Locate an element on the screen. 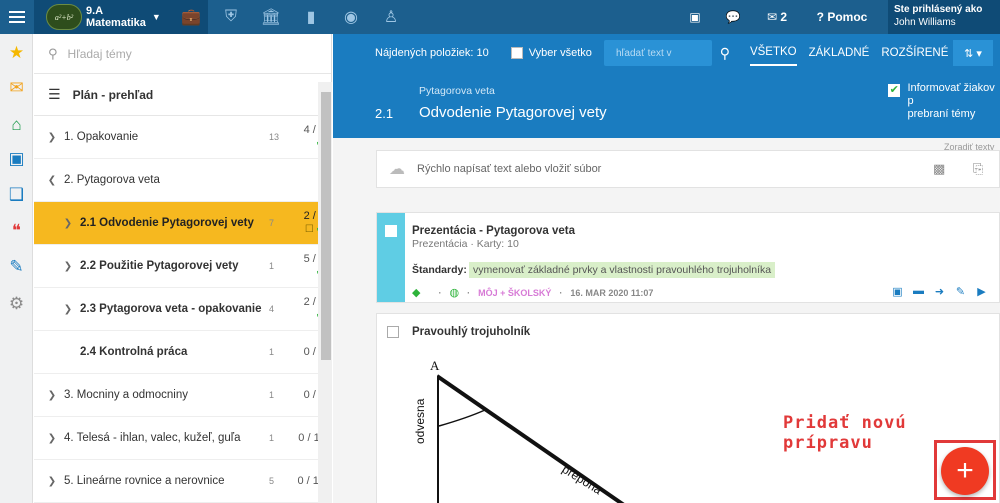 The height and width of the screenshot is (503, 1000). hamburger-icon is located at coordinates (17, 17).